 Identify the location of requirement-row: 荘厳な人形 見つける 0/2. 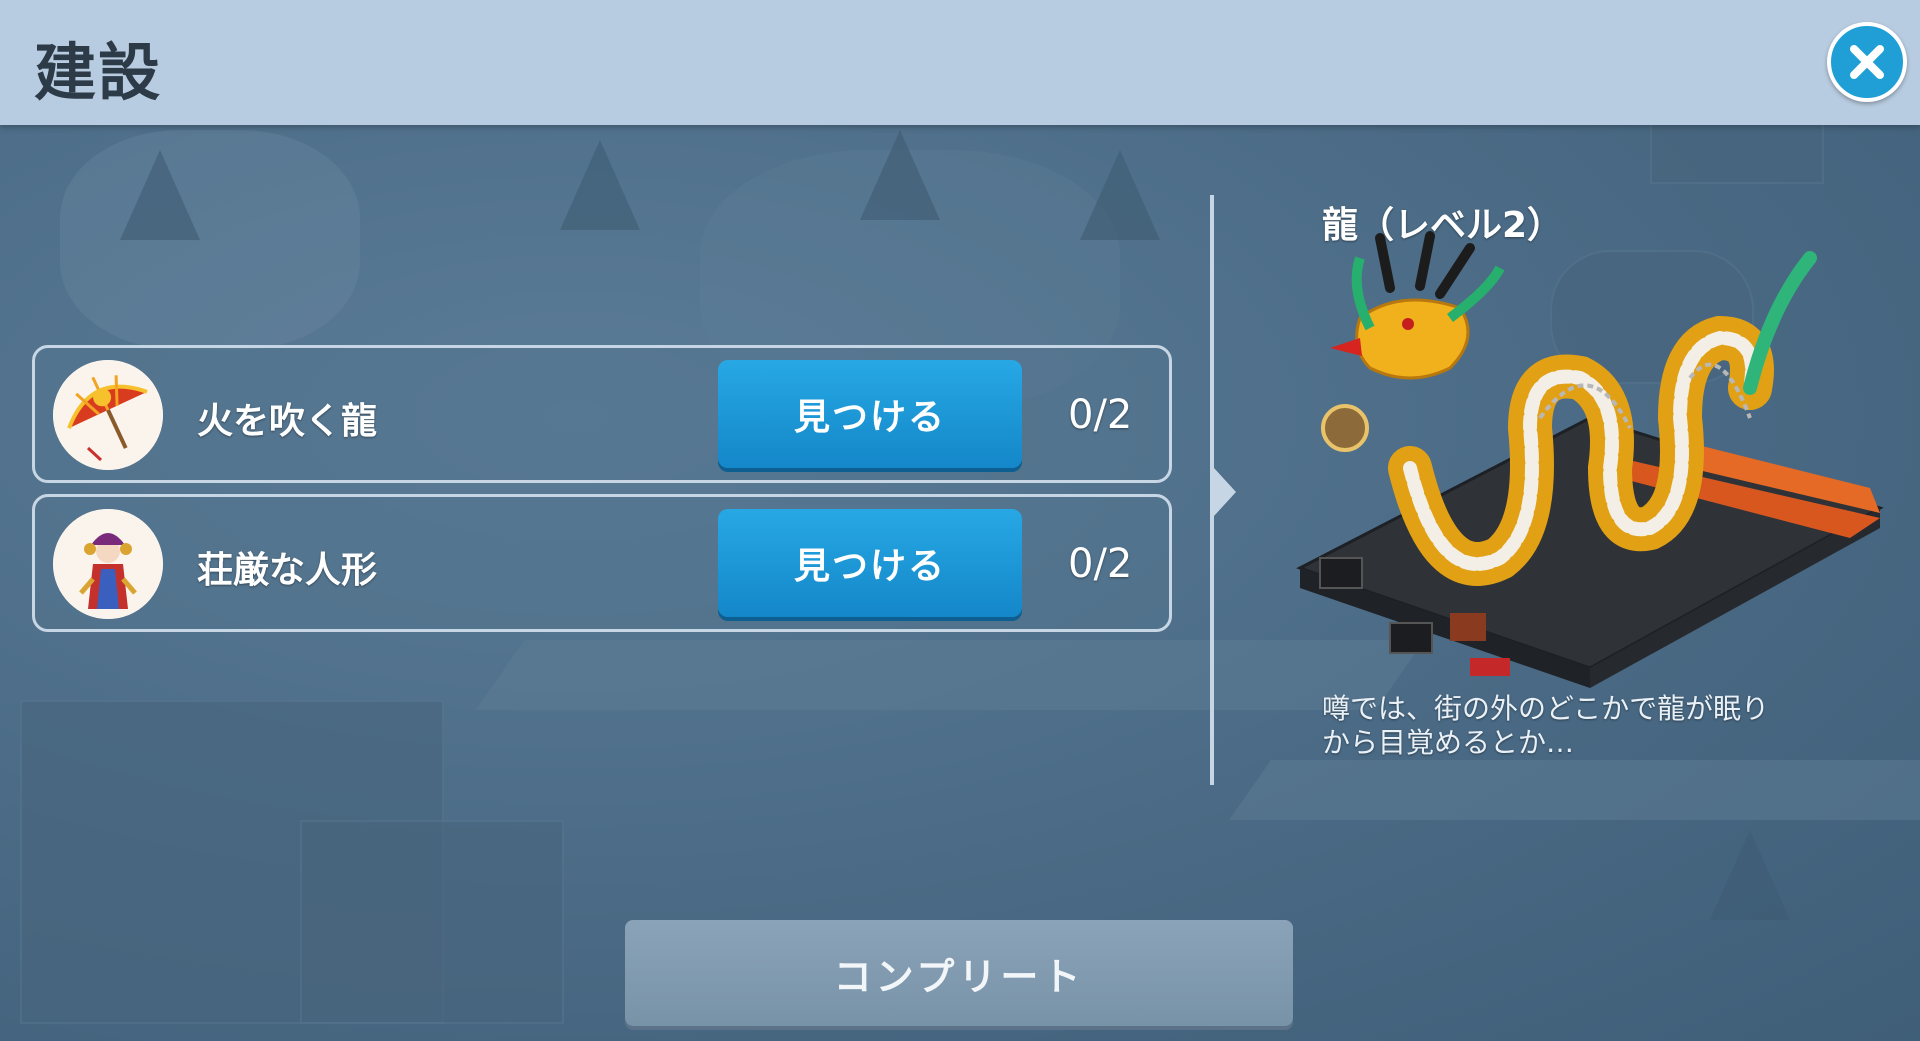
(602, 563).